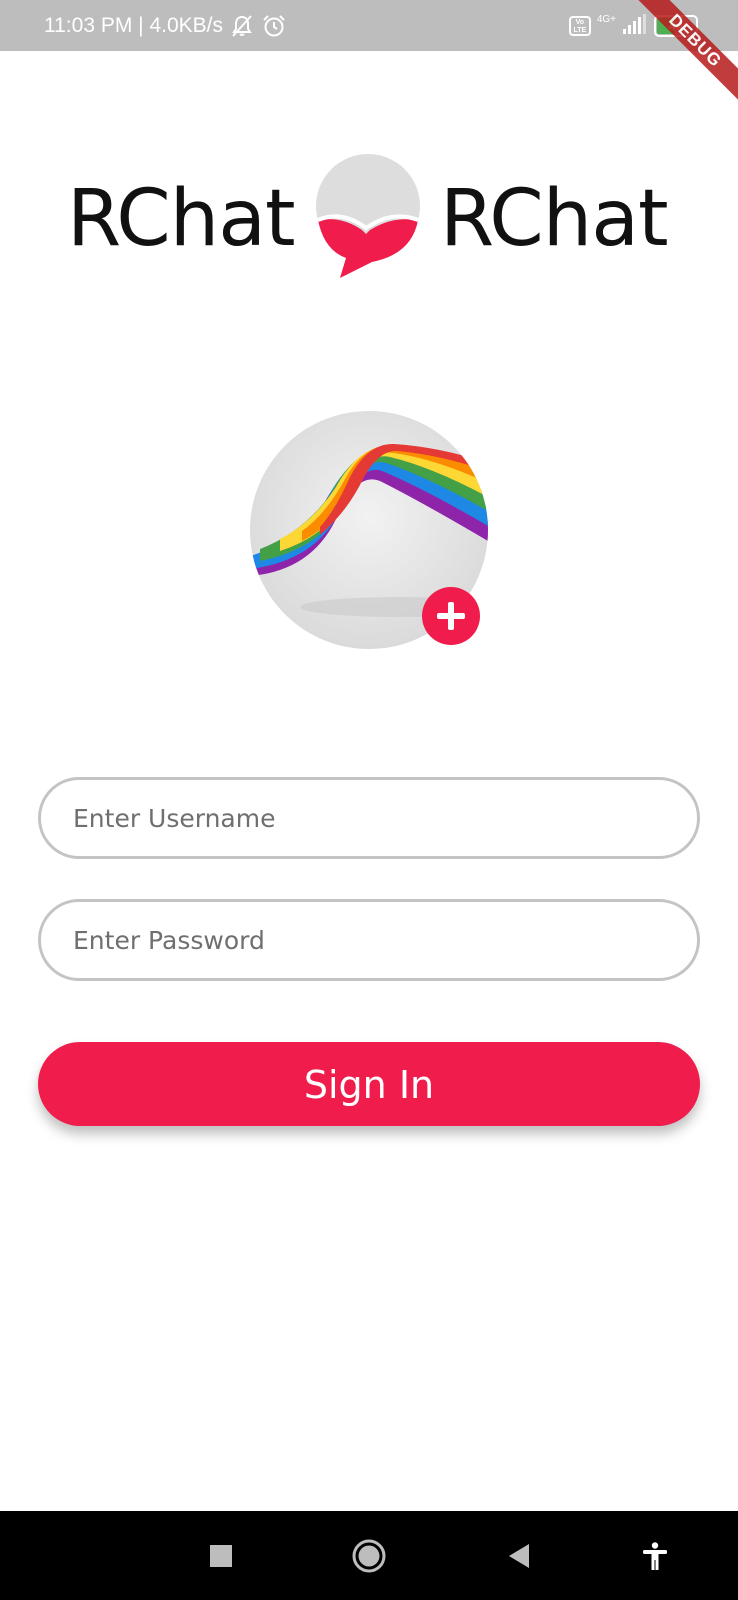 This screenshot has height=1600, width=738. What do you see at coordinates (369, 530) in the screenshot?
I see `profile-avatar-area` at bounding box center [369, 530].